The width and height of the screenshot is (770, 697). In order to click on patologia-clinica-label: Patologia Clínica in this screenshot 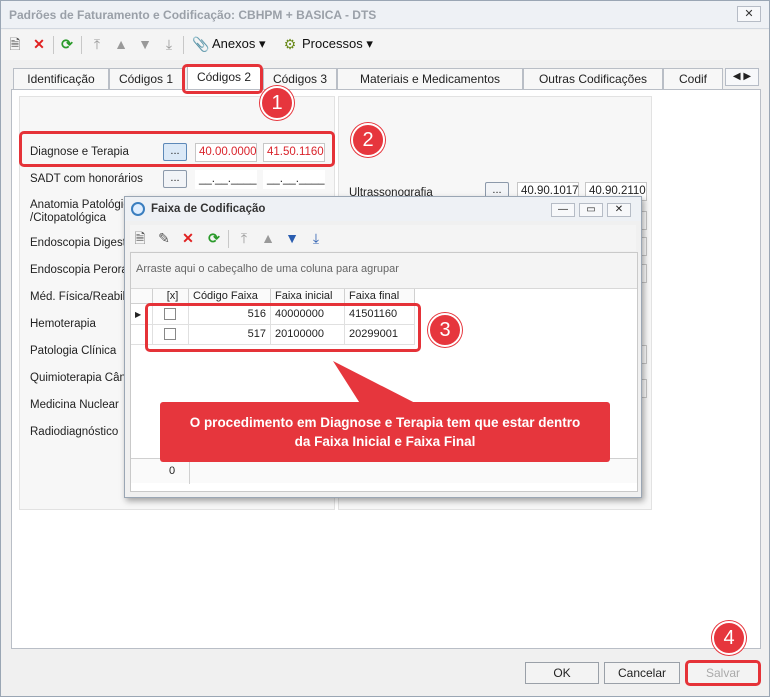, I will do `click(73, 351)`.